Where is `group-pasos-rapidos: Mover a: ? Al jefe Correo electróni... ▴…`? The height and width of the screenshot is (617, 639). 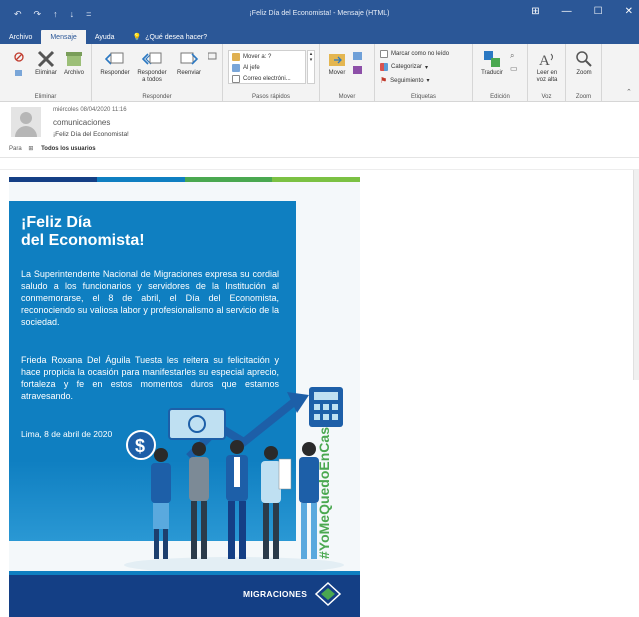
group-pasos-rapidos: Mover a: ? Al jefe Correo electróni... ▴… is located at coordinates (271, 73).